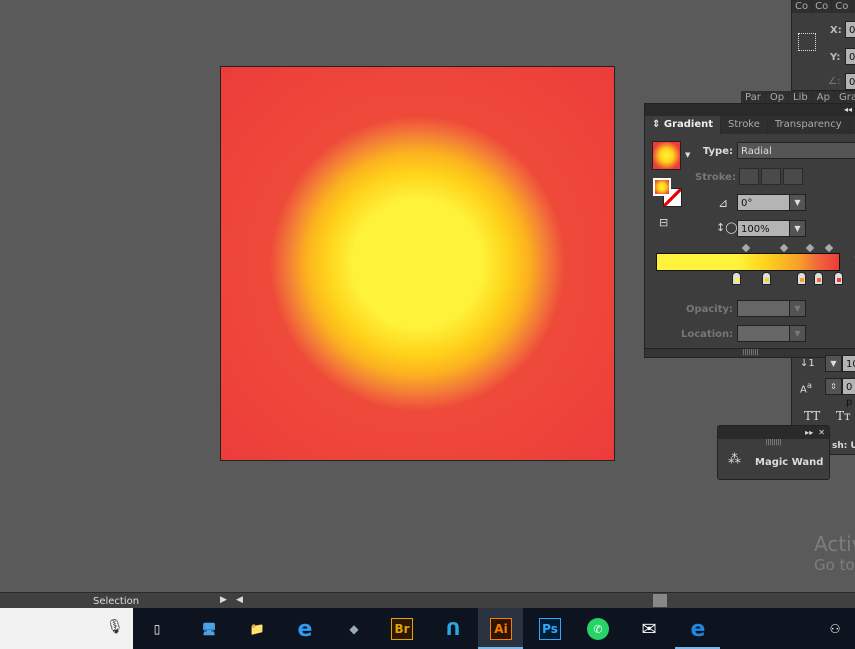 This screenshot has width=855, height=649. I want to click on transform-tabs: Co Co Co, so click(823, 6).